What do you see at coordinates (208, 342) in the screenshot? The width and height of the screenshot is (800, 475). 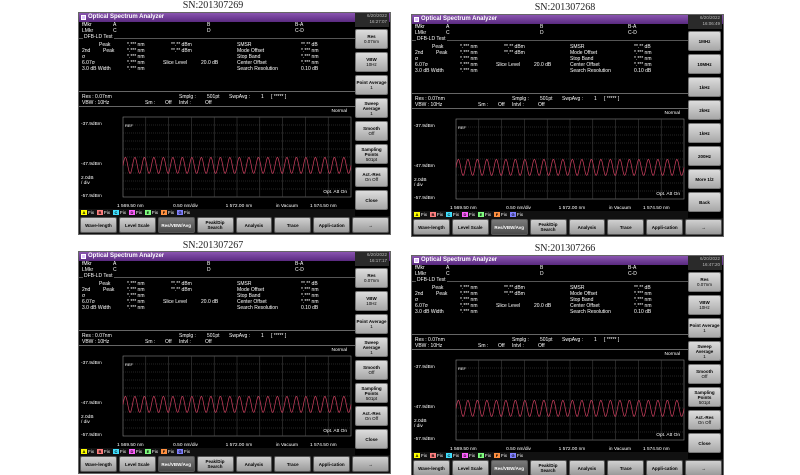 I see `intvl-value: Off` at bounding box center [208, 342].